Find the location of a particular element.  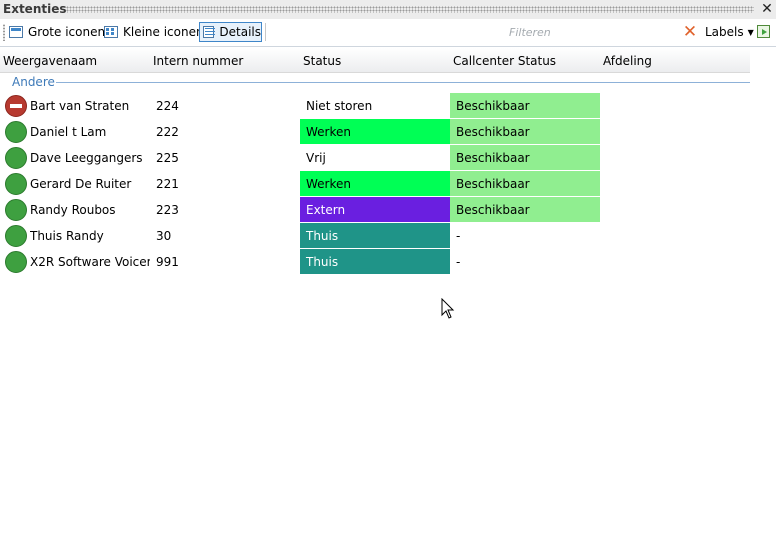

chevron-down-icon: ▼ is located at coordinates (750, 32).